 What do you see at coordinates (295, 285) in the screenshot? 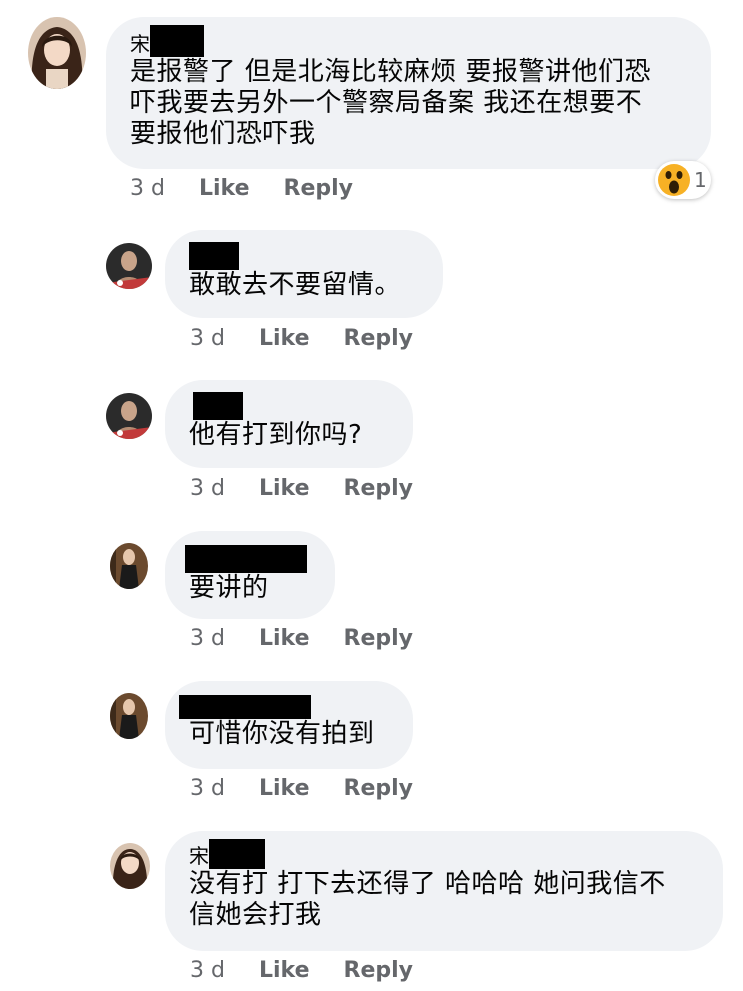
I see `comment-text-line: 敢敢去不要留情。` at bounding box center [295, 285].